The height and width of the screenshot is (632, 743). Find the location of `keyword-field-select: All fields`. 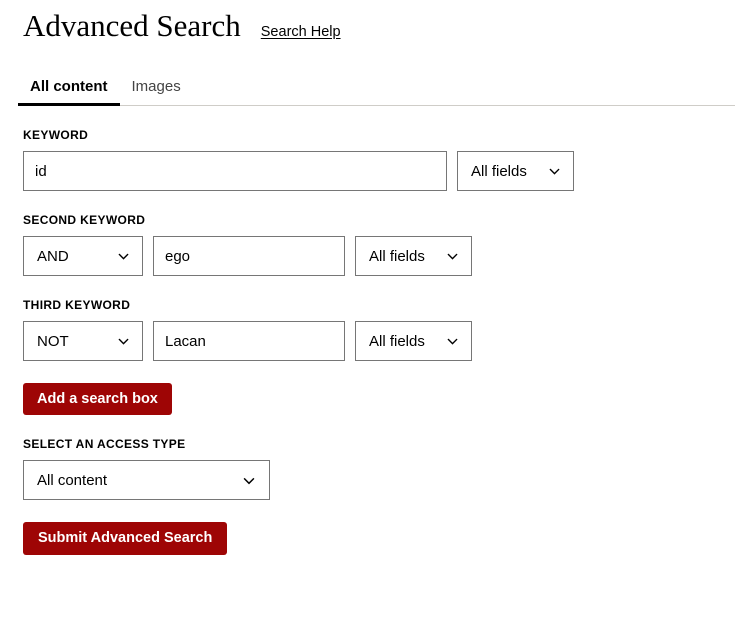

keyword-field-select: All fields is located at coordinates (515, 171).